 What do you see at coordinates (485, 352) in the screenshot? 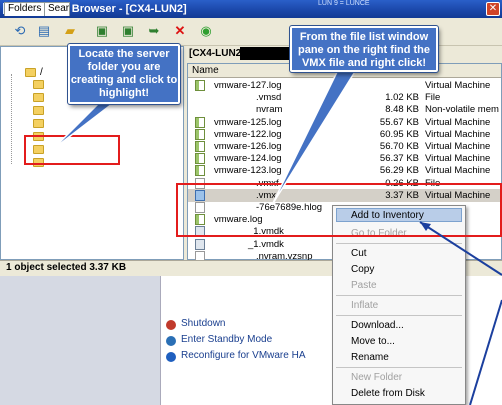
I see `arrow-line-lower` at bounding box center [485, 352].